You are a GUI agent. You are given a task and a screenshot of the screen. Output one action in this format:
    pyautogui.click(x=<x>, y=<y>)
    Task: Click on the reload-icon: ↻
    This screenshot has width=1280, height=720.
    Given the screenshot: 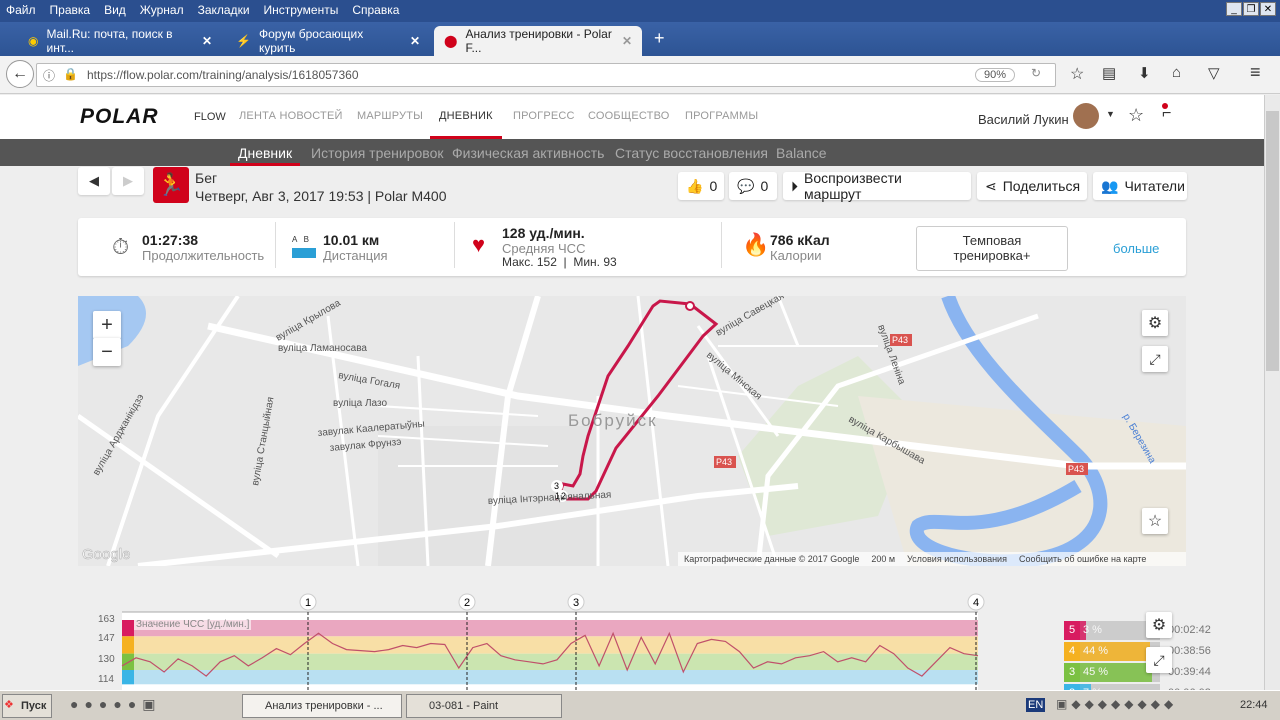 What is the action you would take?
    pyautogui.click(x=1036, y=73)
    